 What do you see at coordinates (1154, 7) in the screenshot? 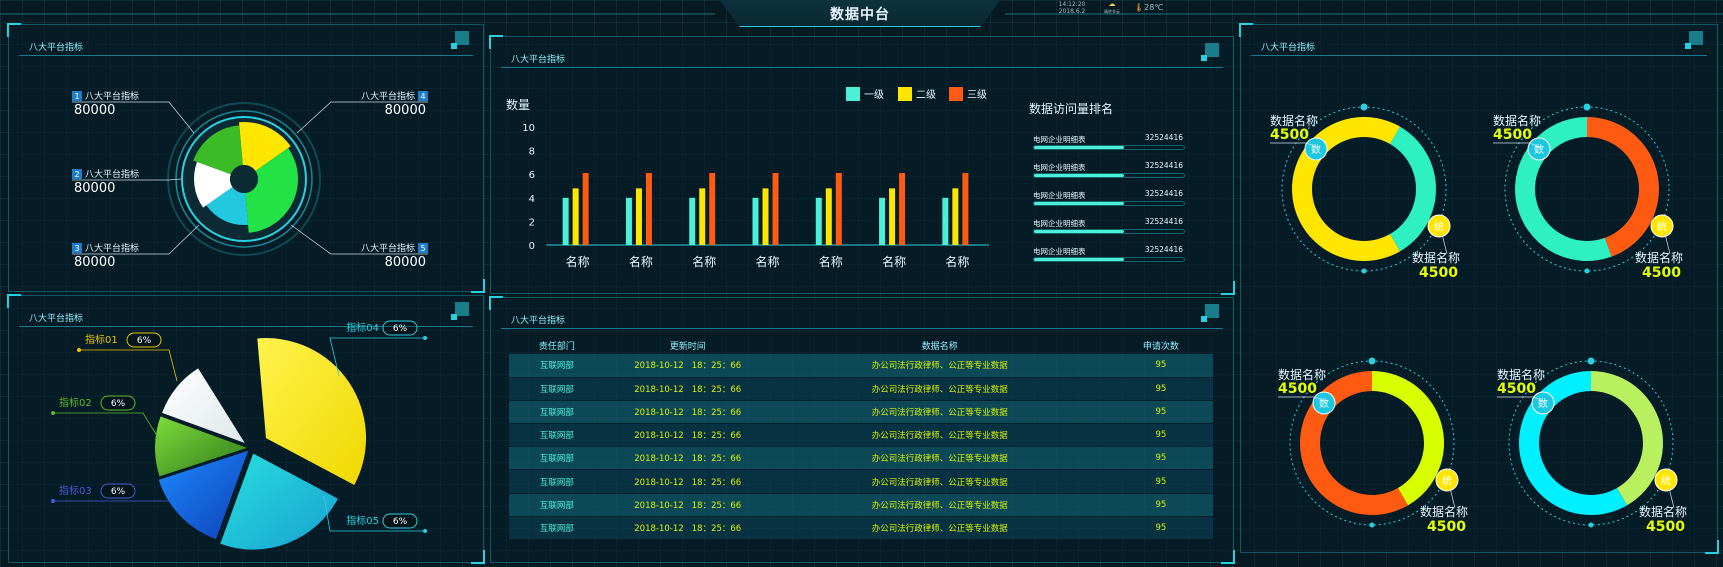
I see `temperature-value: 28℃` at bounding box center [1154, 7].